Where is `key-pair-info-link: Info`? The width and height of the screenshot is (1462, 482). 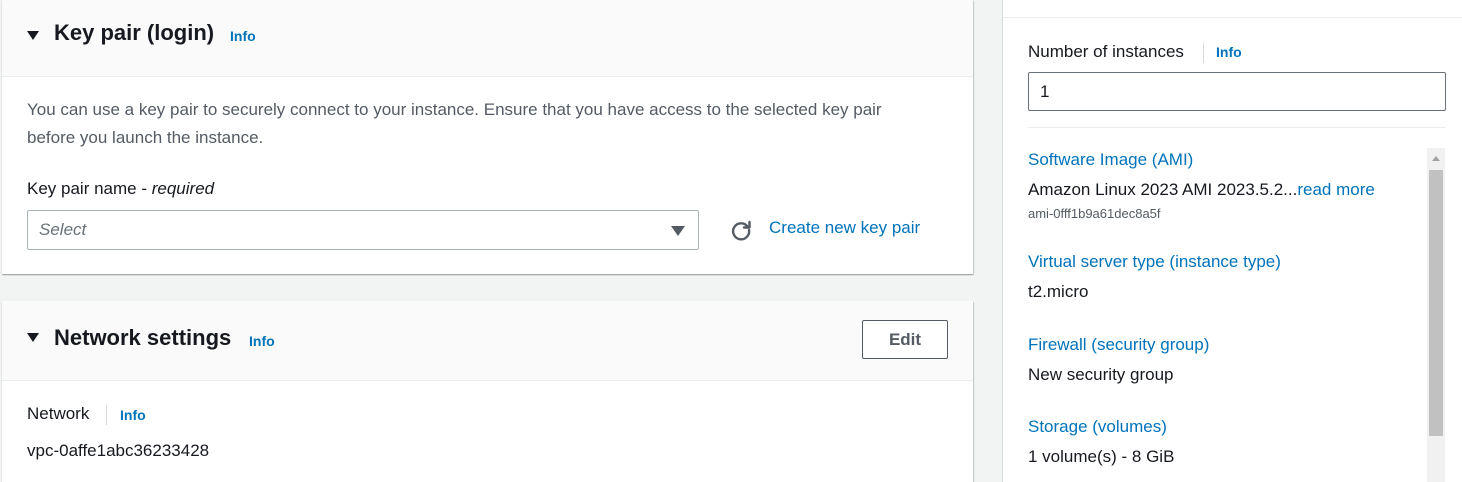
key-pair-info-link: Info is located at coordinates (243, 36).